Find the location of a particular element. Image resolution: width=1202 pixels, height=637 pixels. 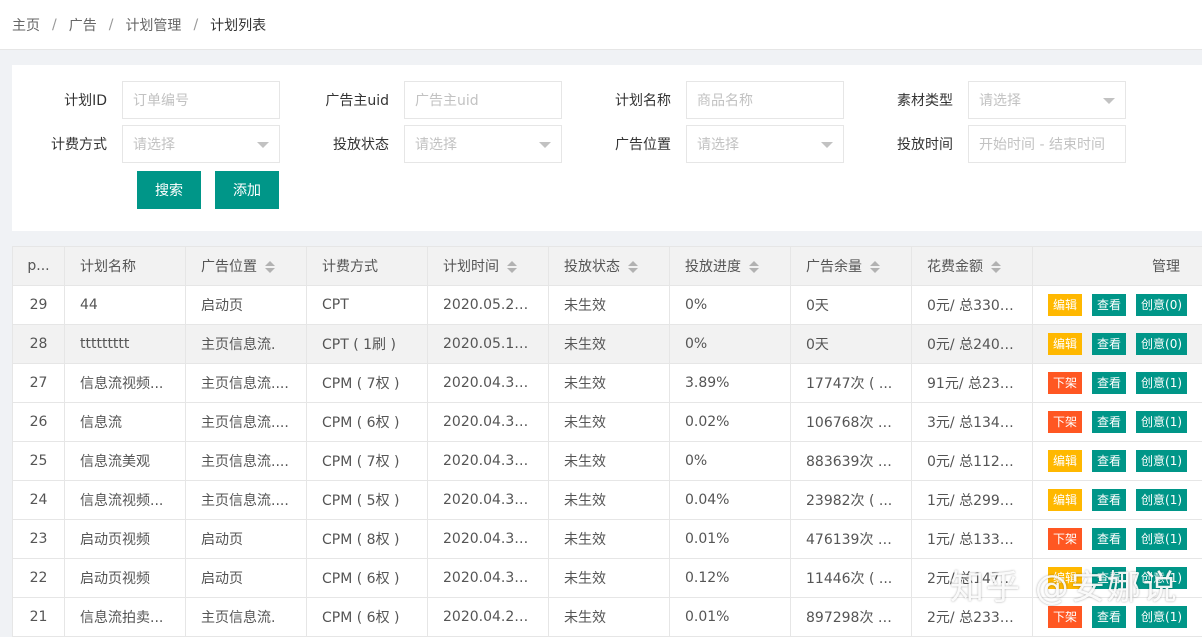

col-header-status: 投放状态 is located at coordinates (609, 266).